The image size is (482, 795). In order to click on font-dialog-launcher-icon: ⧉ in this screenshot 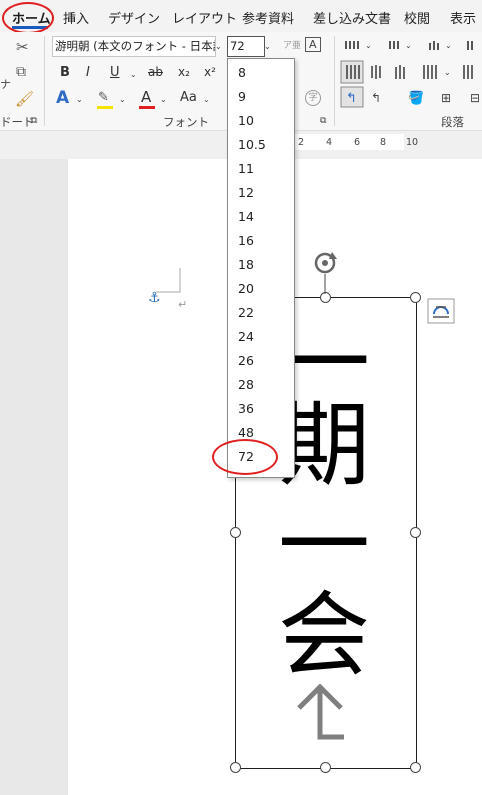, I will do `click(323, 121)`.